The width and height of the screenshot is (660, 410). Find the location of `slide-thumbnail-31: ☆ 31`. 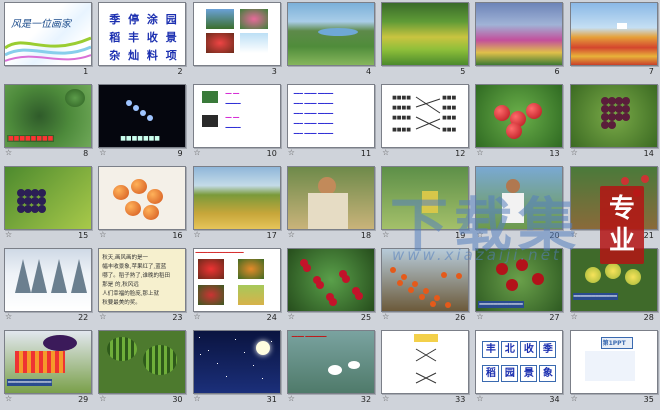

slide-thumbnail-31: ☆ 31 is located at coordinates (236, 369).